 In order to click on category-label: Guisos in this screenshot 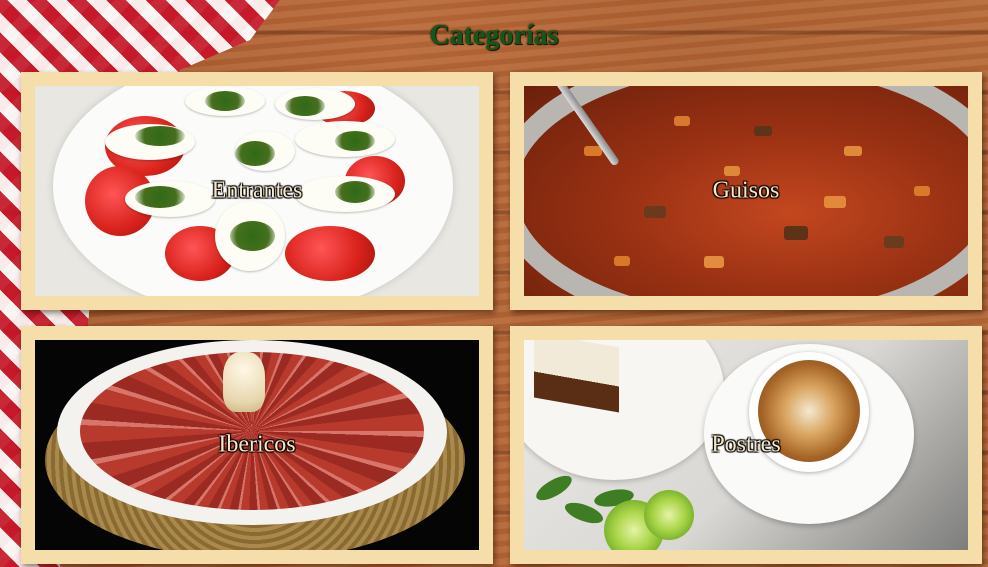, I will do `click(746, 190)`.